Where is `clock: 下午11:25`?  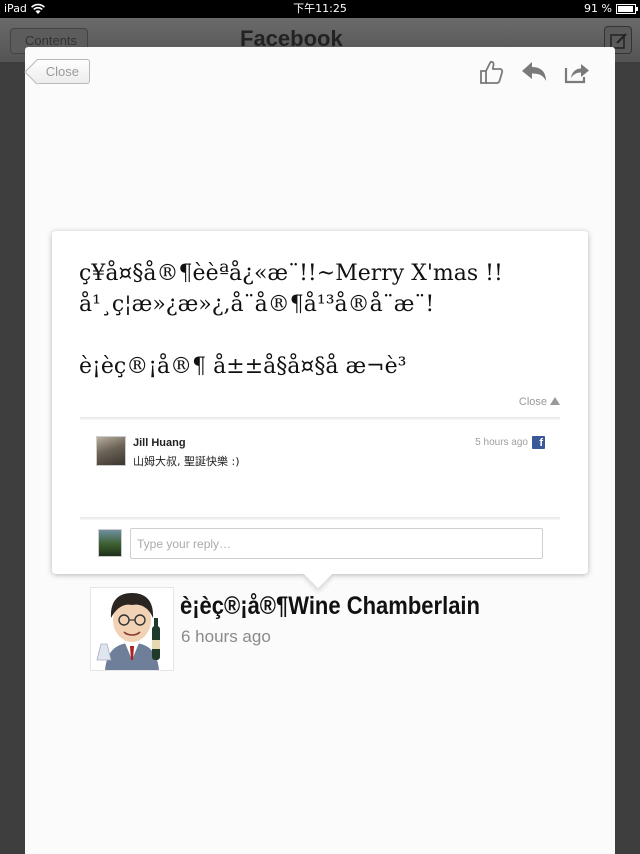
clock: 下午11:25 is located at coordinates (320, 8).